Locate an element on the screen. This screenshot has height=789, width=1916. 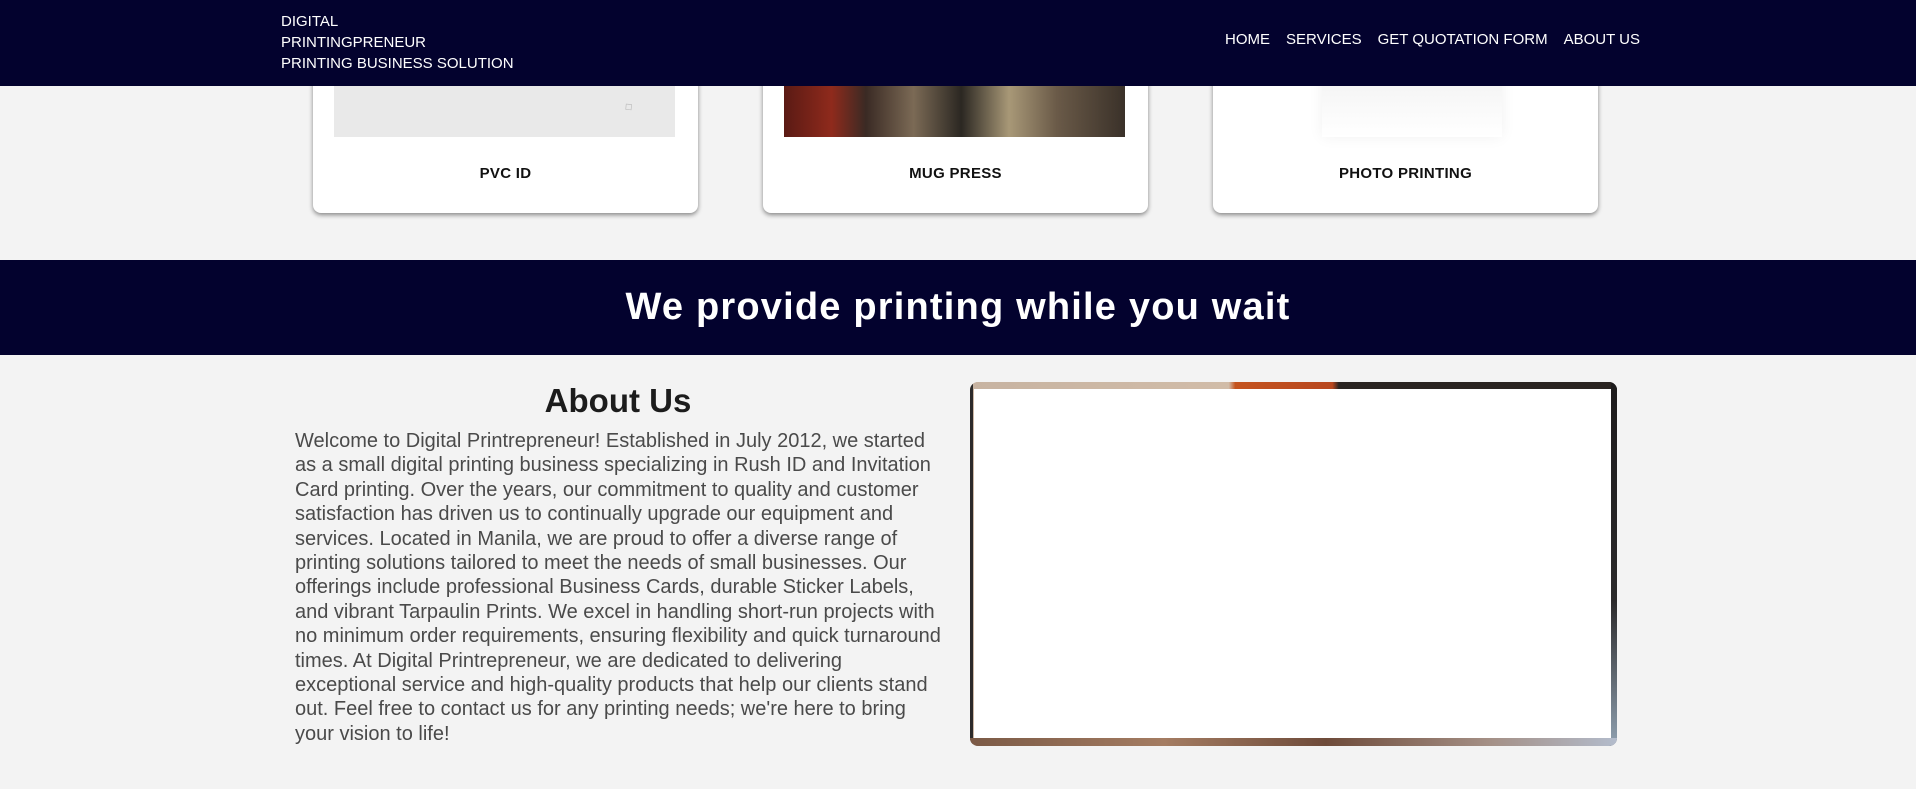
image-edge-right is located at coordinates (1614, 564).